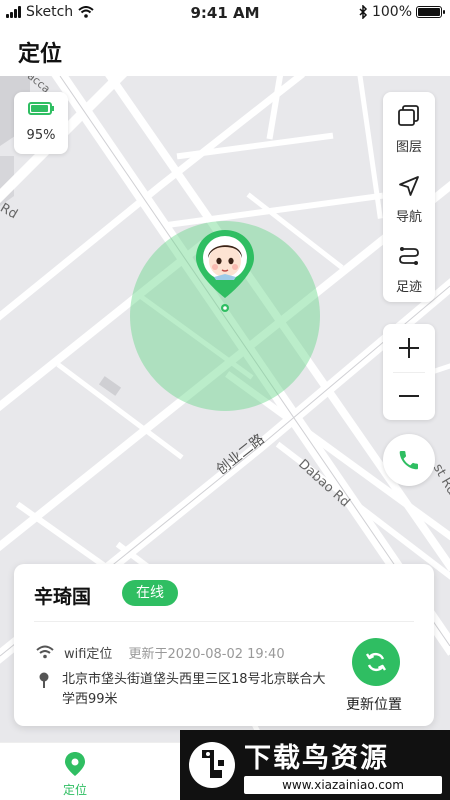  What do you see at coordinates (409, 186) in the screenshot?
I see `navigation-arrow-icon` at bounding box center [409, 186].